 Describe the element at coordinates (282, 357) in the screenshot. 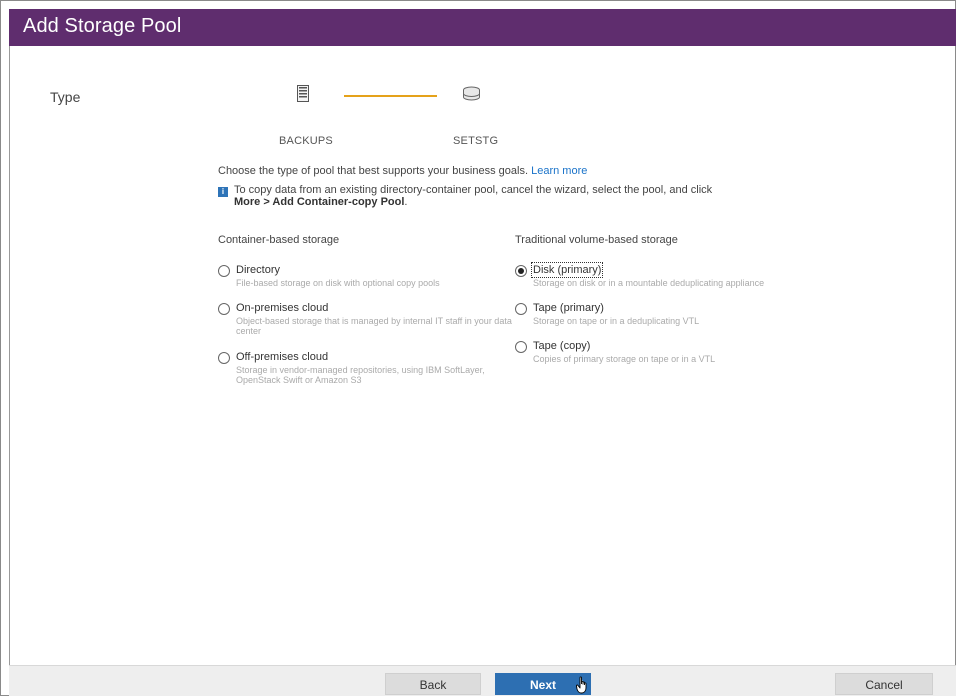

I see `option-label: Off-premises cloud` at that location.